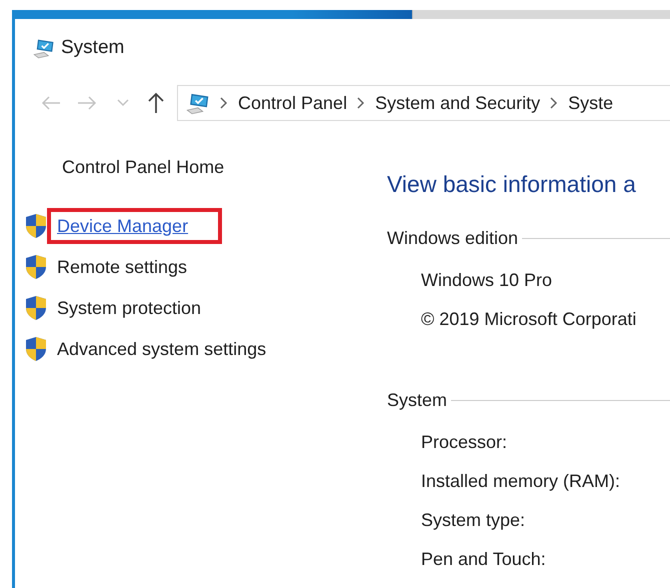 The image size is (670, 588). I want to click on sidebar-link: Remote settings, so click(134, 267).